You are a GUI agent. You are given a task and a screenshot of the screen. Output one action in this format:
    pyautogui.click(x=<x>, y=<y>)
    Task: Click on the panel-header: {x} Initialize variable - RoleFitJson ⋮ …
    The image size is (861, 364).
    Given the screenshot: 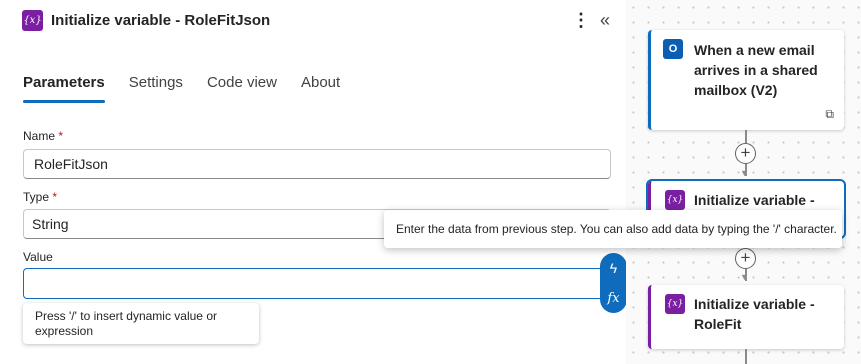 What is the action you would take?
    pyautogui.click(x=316, y=20)
    